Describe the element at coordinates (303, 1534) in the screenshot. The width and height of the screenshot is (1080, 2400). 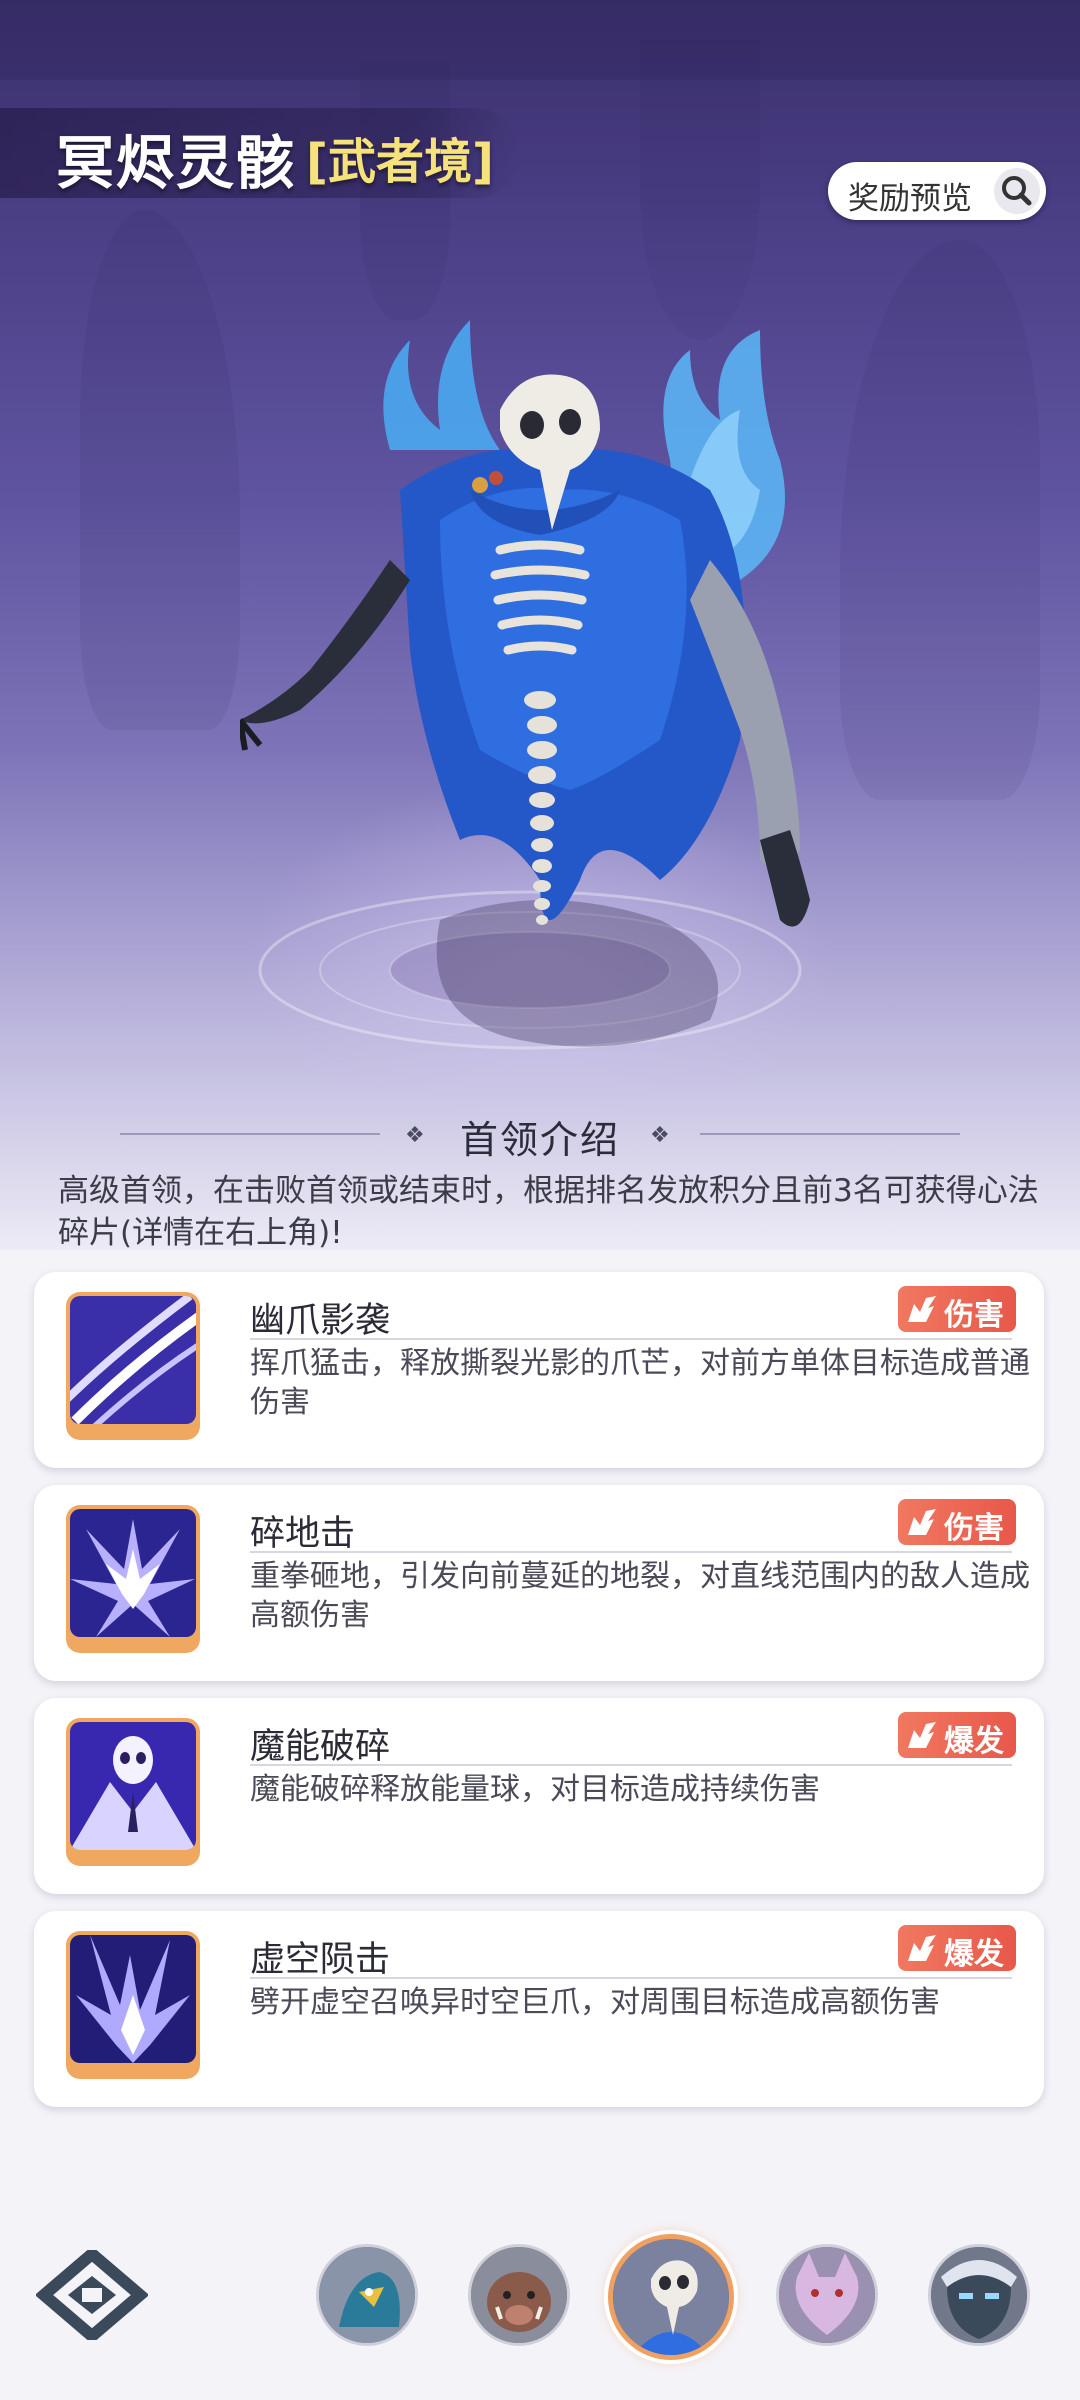
I see `skill-name: 碎地击` at that location.